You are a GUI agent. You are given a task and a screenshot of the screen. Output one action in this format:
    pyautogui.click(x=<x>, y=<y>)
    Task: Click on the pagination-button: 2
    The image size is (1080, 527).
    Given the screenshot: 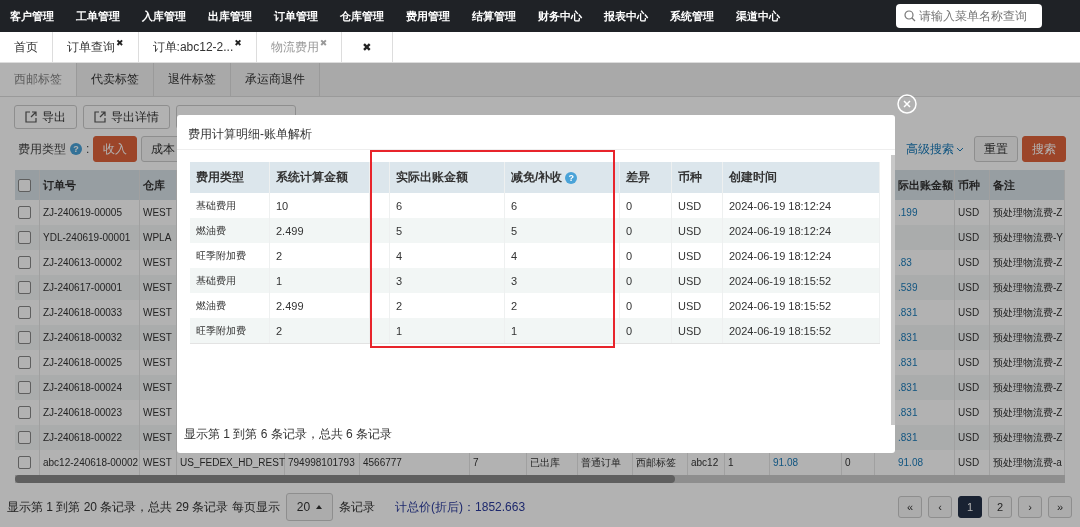 What is the action you would take?
    pyautogui.click(x=1000, y=507)
    